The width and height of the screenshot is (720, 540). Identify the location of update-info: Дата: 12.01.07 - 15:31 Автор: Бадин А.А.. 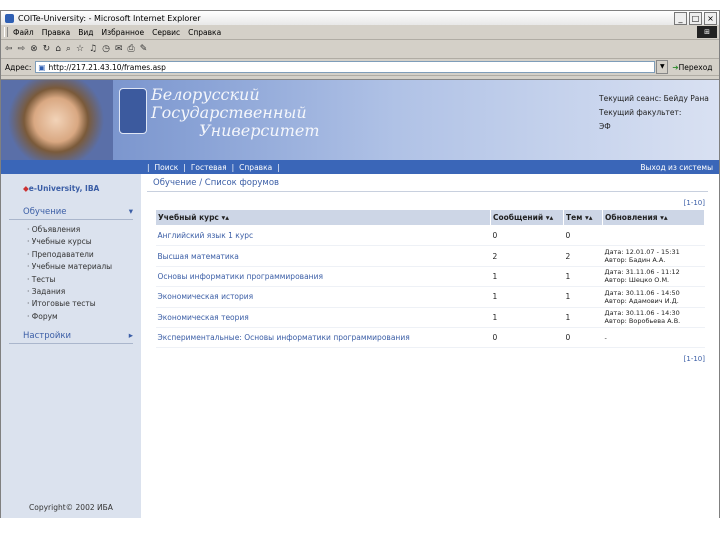
(653, 256).